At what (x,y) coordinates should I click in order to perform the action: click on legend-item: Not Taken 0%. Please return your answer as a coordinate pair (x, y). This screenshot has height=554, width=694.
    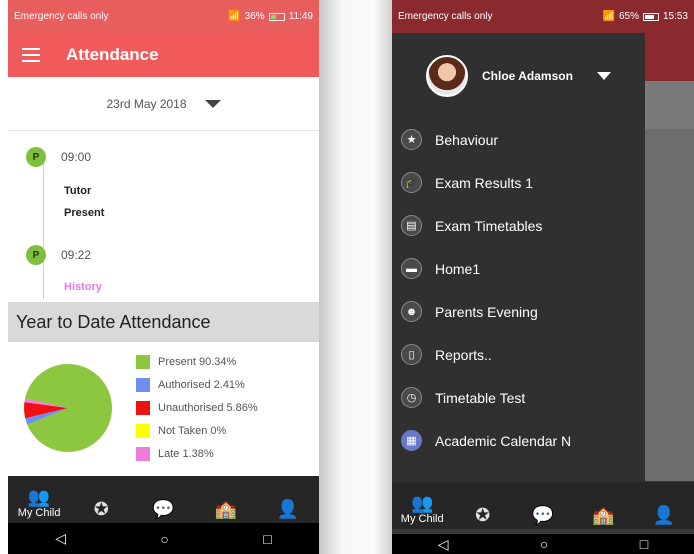
    Looking at the image, I should click on (197, 430).